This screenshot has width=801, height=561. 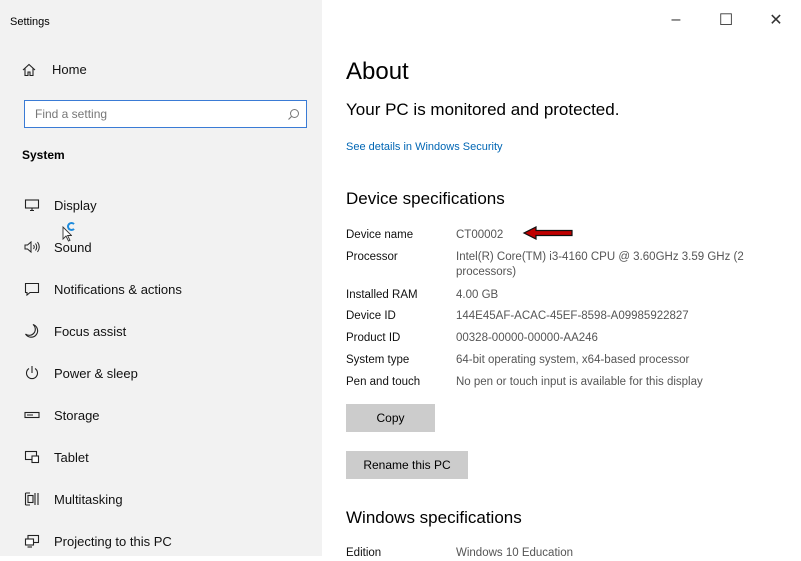 What do you see at coordinates (483, 109) in the screenshot?
I see `protection-status: Your PC is monitored and protected.` at bounding box center [483, 109].